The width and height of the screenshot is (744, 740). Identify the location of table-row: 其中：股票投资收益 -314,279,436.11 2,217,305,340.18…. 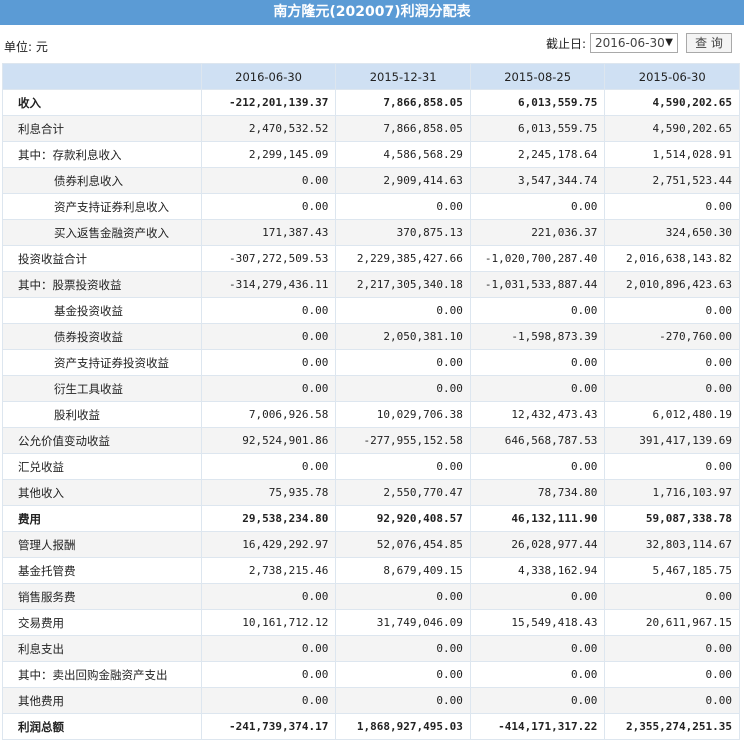
(371, 284).